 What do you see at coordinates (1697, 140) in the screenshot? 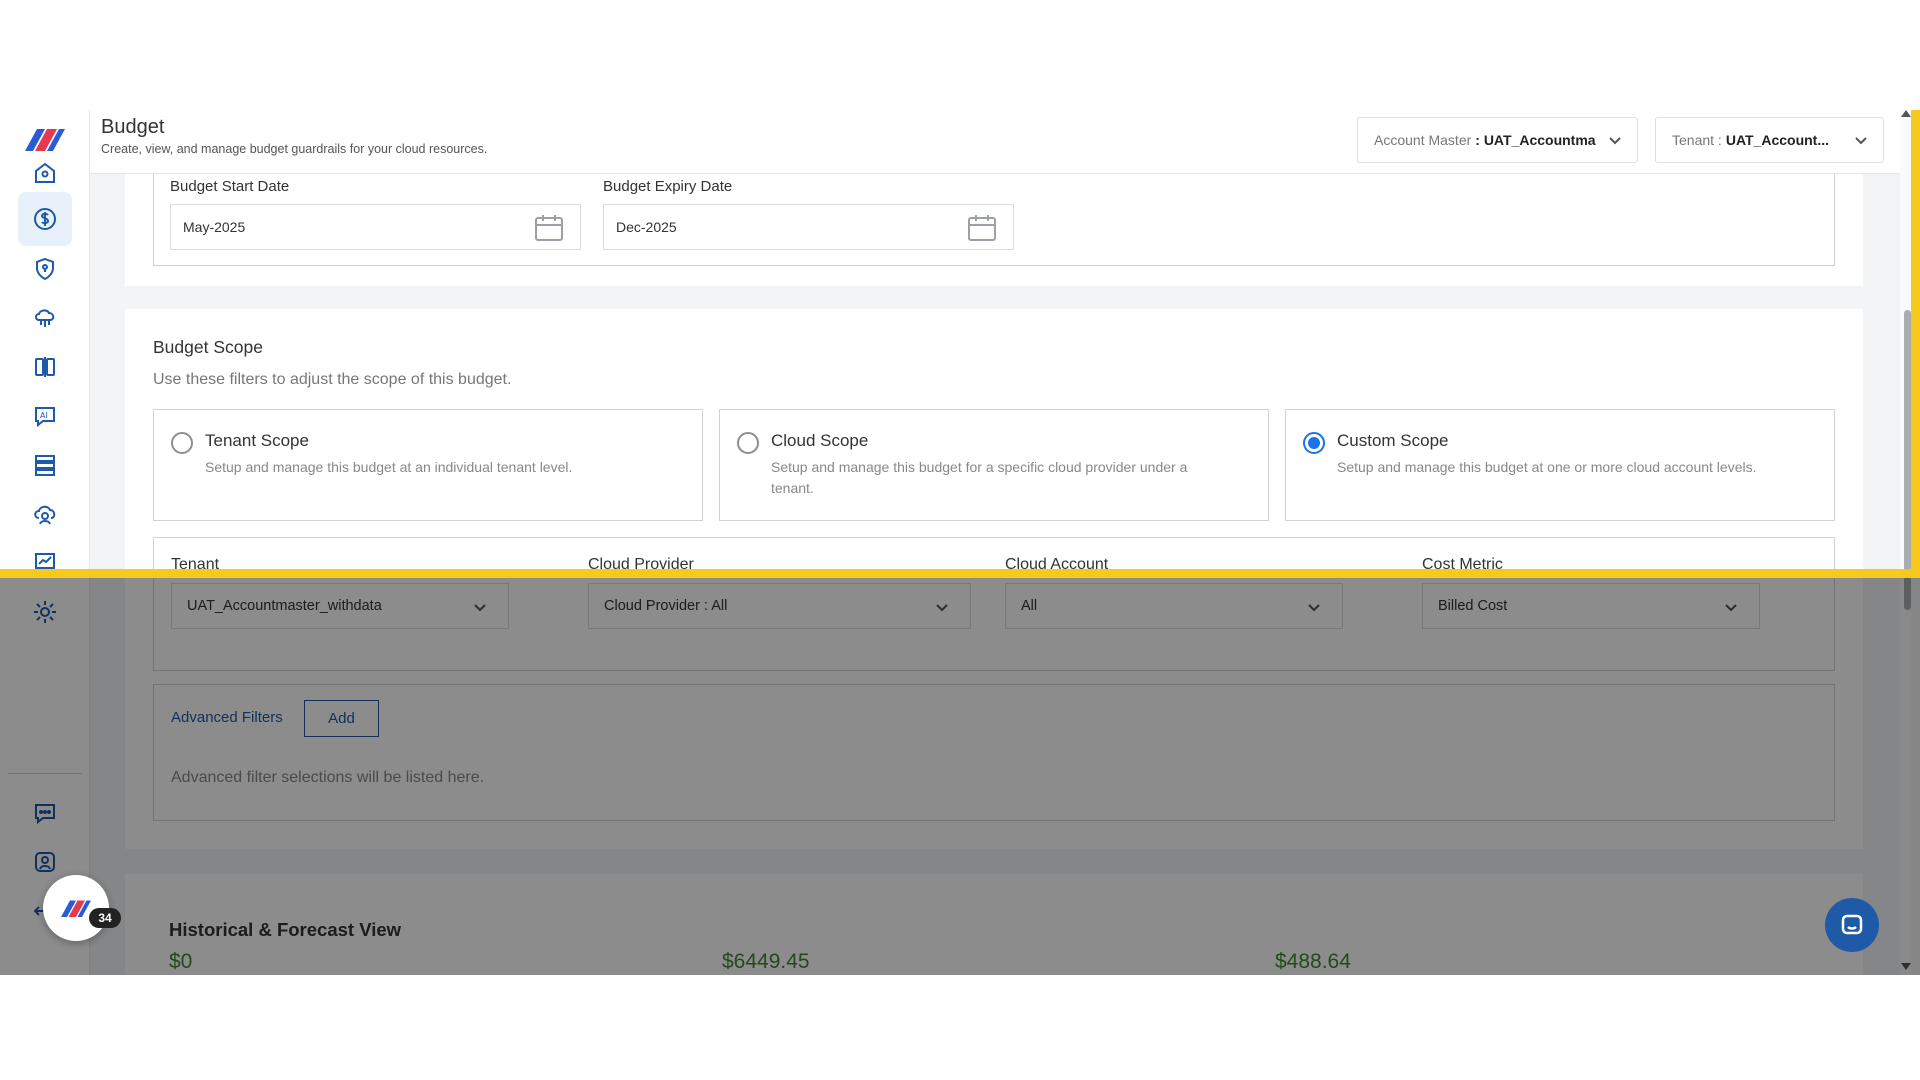
I see `tenant-label: Tenant :` at bounding box center [1697, 140].